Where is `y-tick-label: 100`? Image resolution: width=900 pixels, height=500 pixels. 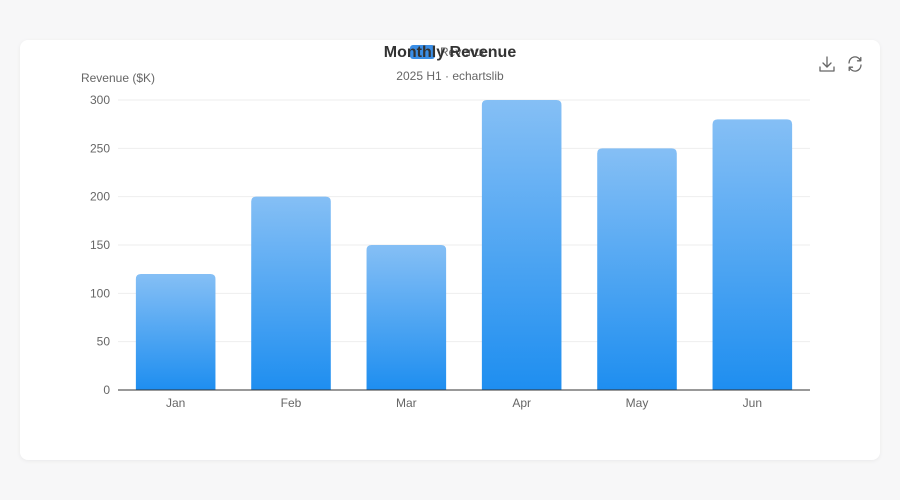 y-tick-label: 100 is located at coordinates (100, 293).